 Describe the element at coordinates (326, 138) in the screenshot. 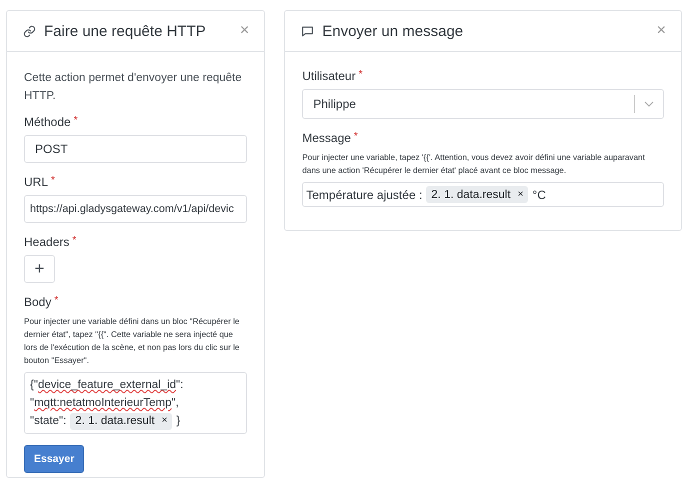

I see `field-label: Message` at that location.